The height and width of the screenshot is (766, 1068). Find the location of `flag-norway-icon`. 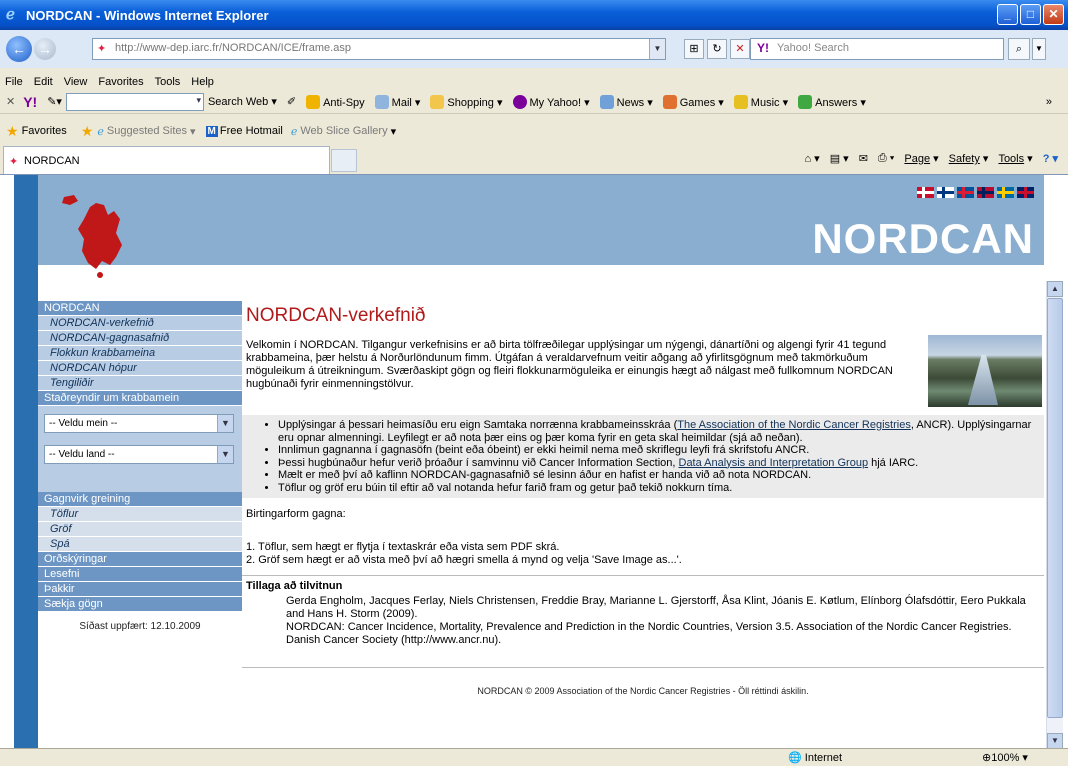

flag-norway-icon is located at coordinates (985, 192).